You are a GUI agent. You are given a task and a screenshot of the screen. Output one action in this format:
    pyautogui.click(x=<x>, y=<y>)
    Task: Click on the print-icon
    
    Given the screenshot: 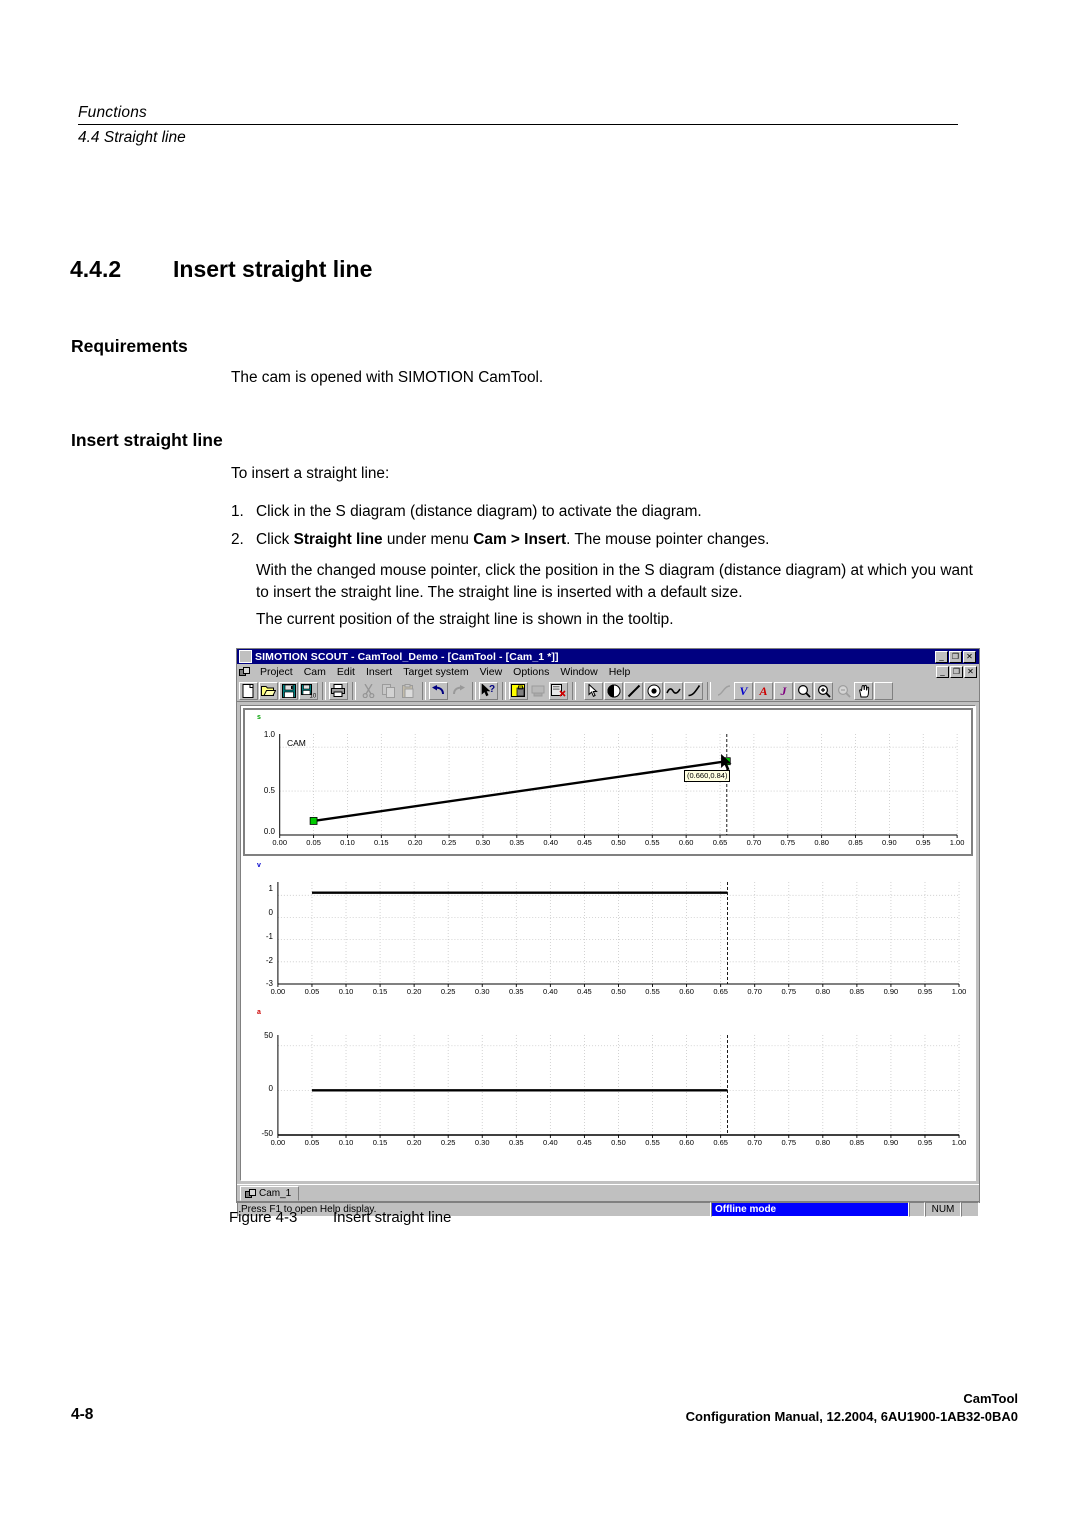 What is the action you would take?
    pyautogui.click(x=338, y=690)
    